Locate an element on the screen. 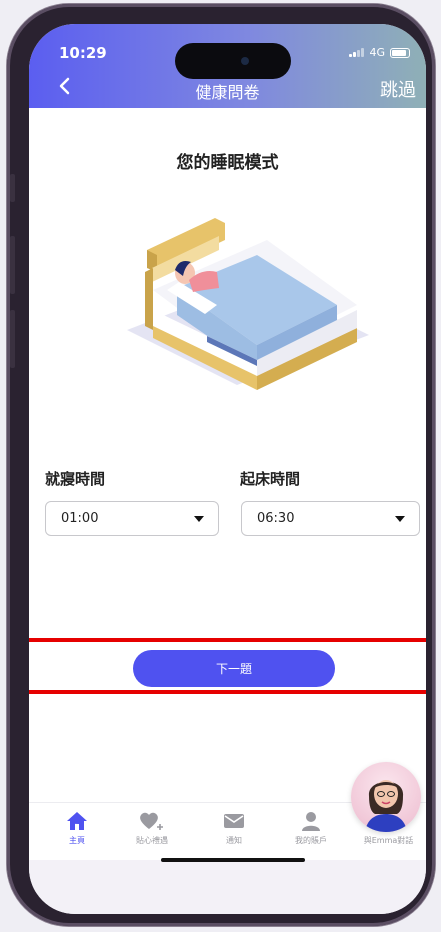 The image size is (441, 932). emma-avatar-icon is located at coordinates (386, 806).